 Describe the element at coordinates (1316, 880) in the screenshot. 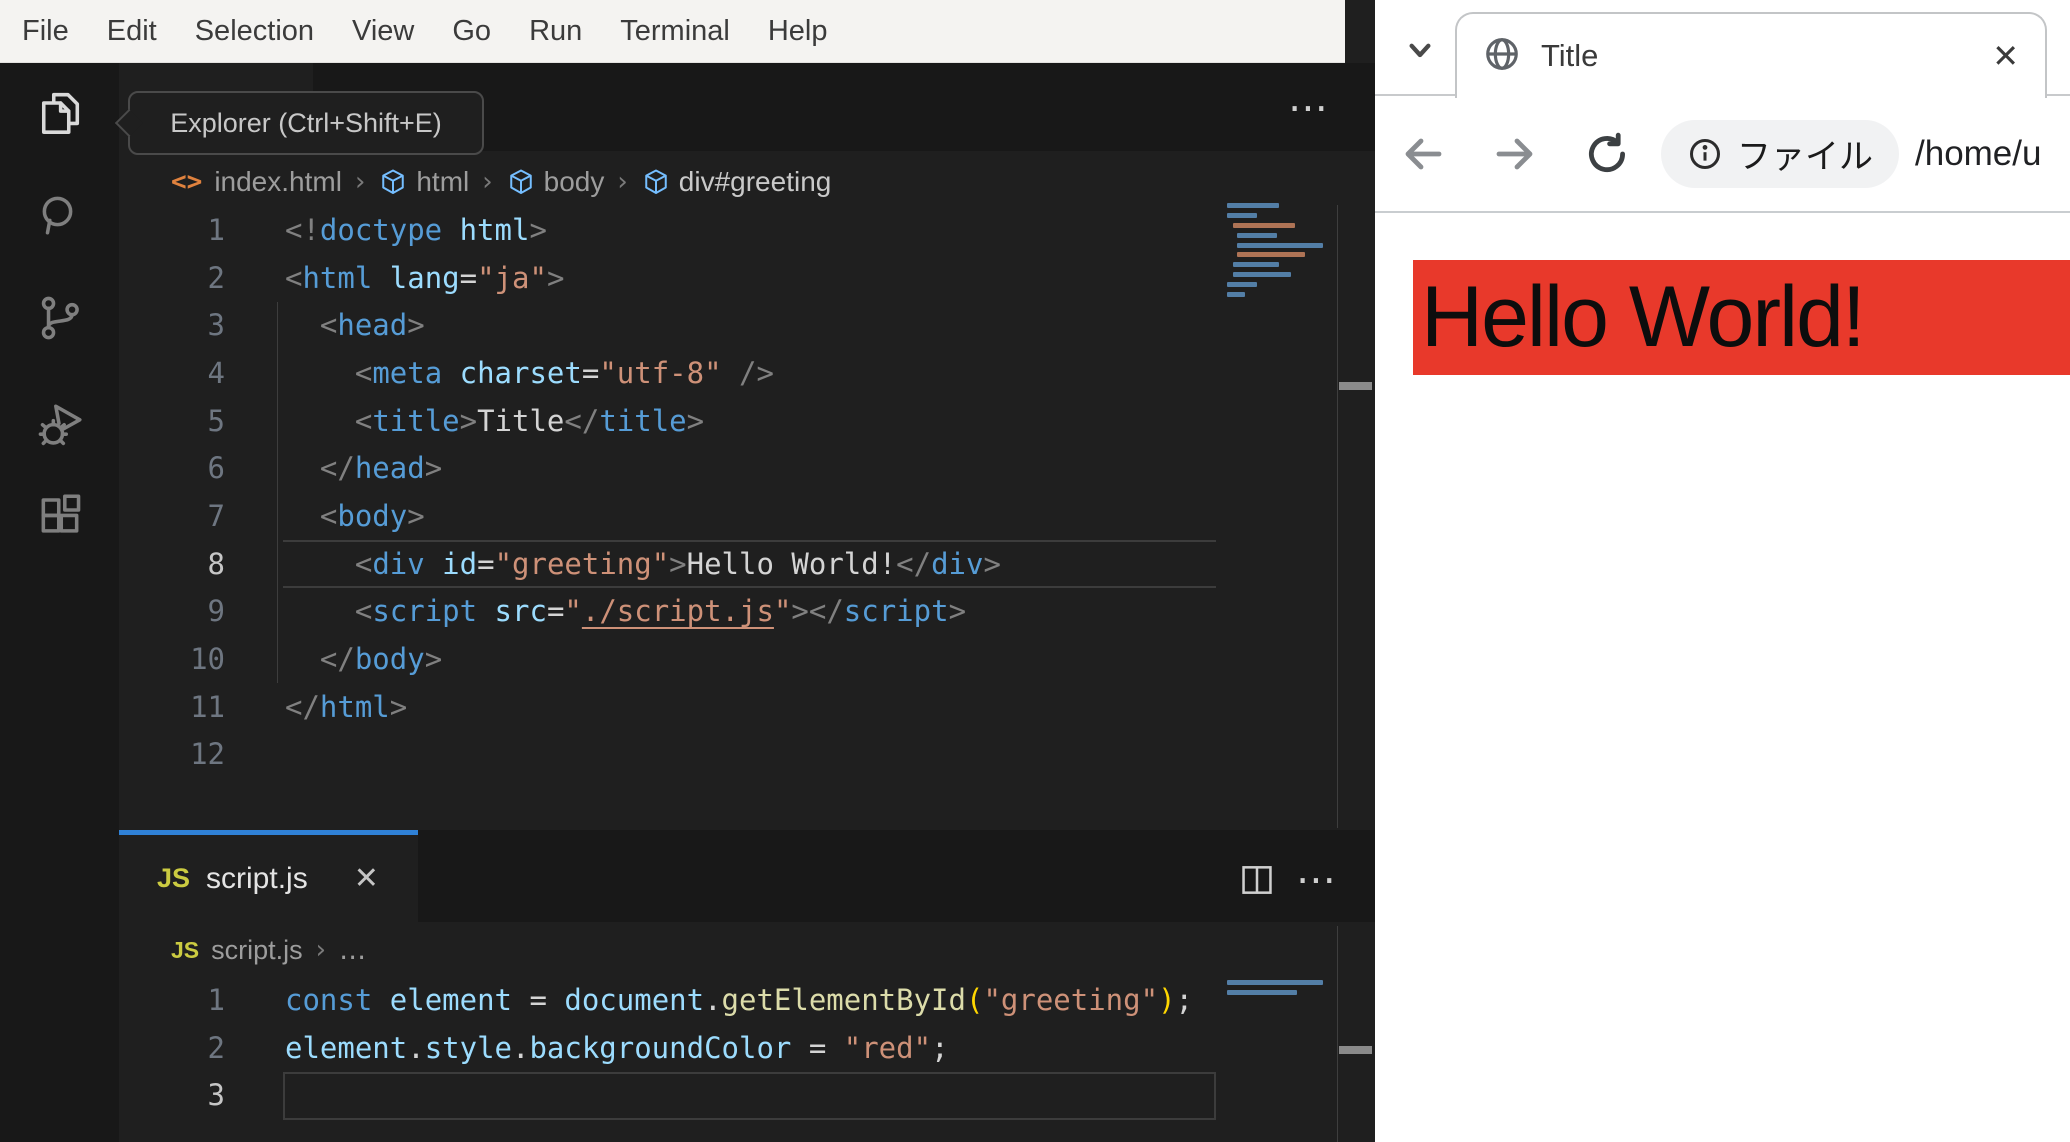

I see `panel-more-actions: ⋯` at that location.